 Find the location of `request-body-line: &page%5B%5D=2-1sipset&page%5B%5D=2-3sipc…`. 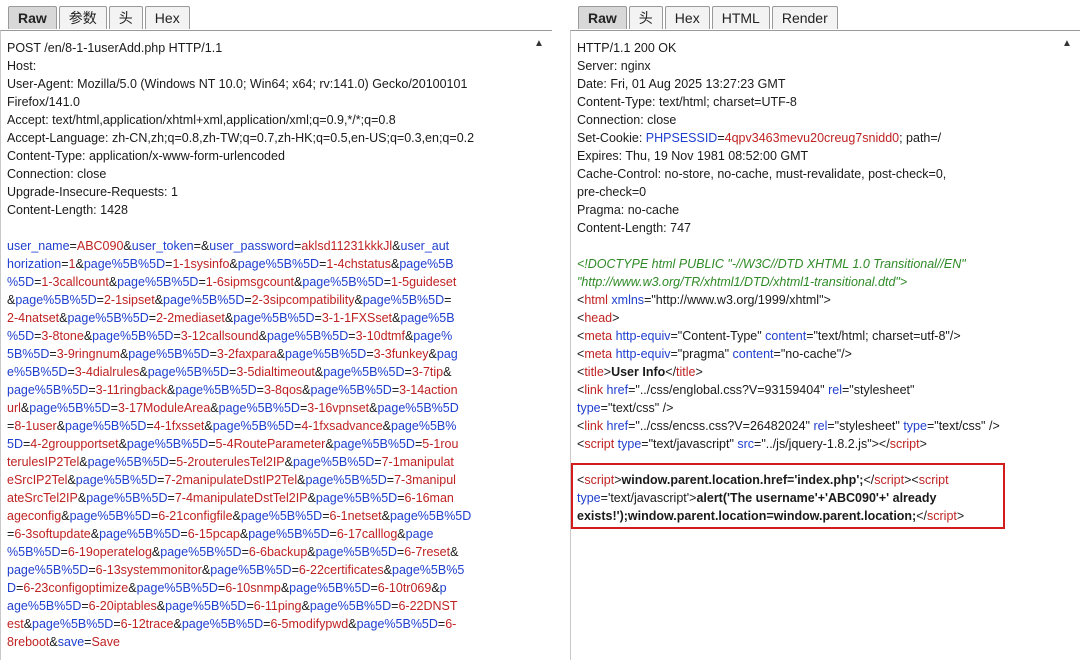

request-body-line: &page%5B%5D=2-1sipset&page%5B%5D=2-3sipc… is located at coordinates (229, 300).